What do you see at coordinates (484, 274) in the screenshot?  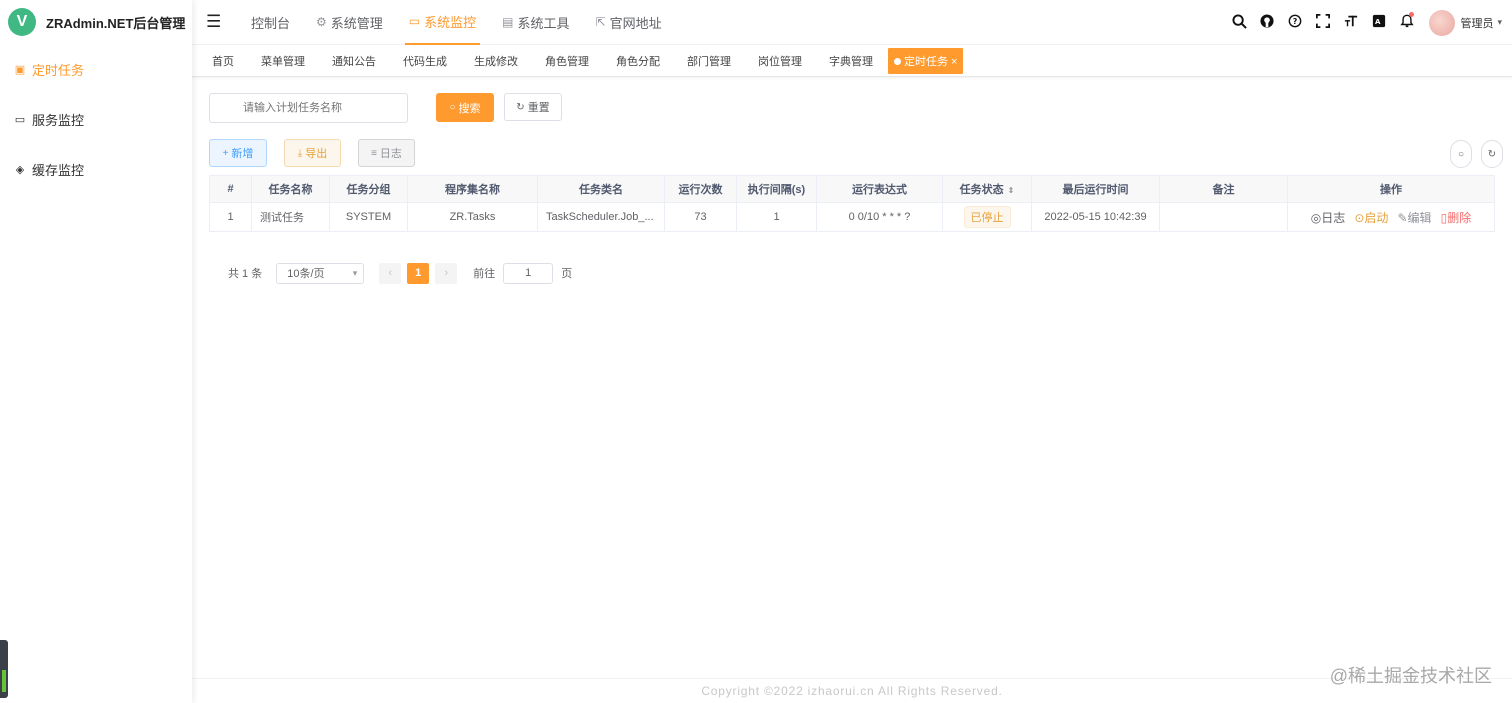 I see `goto-label: 前往` at bounding box center [484, 274].